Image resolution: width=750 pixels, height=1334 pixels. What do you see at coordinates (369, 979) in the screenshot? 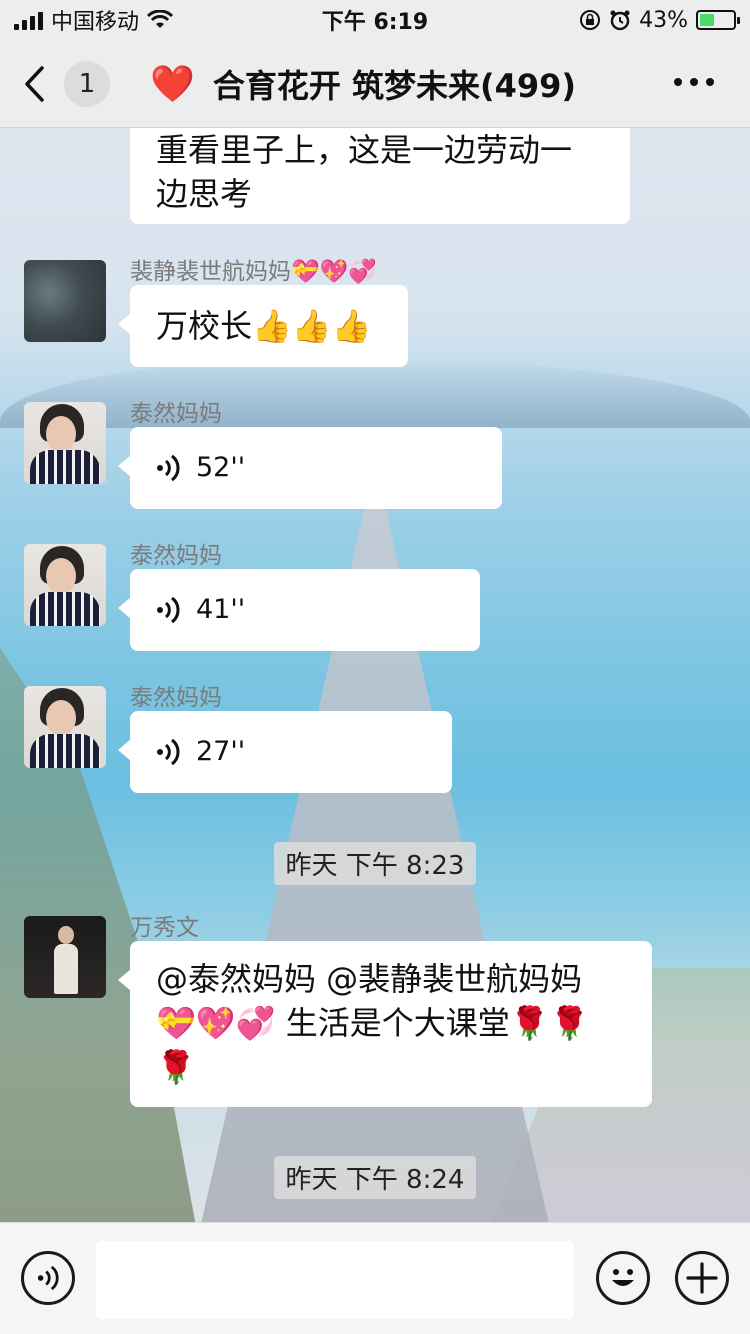
I see `message-text-line: @泰然妈妈 @裴静裴世航妈妈` at bounding box center [369, 979].